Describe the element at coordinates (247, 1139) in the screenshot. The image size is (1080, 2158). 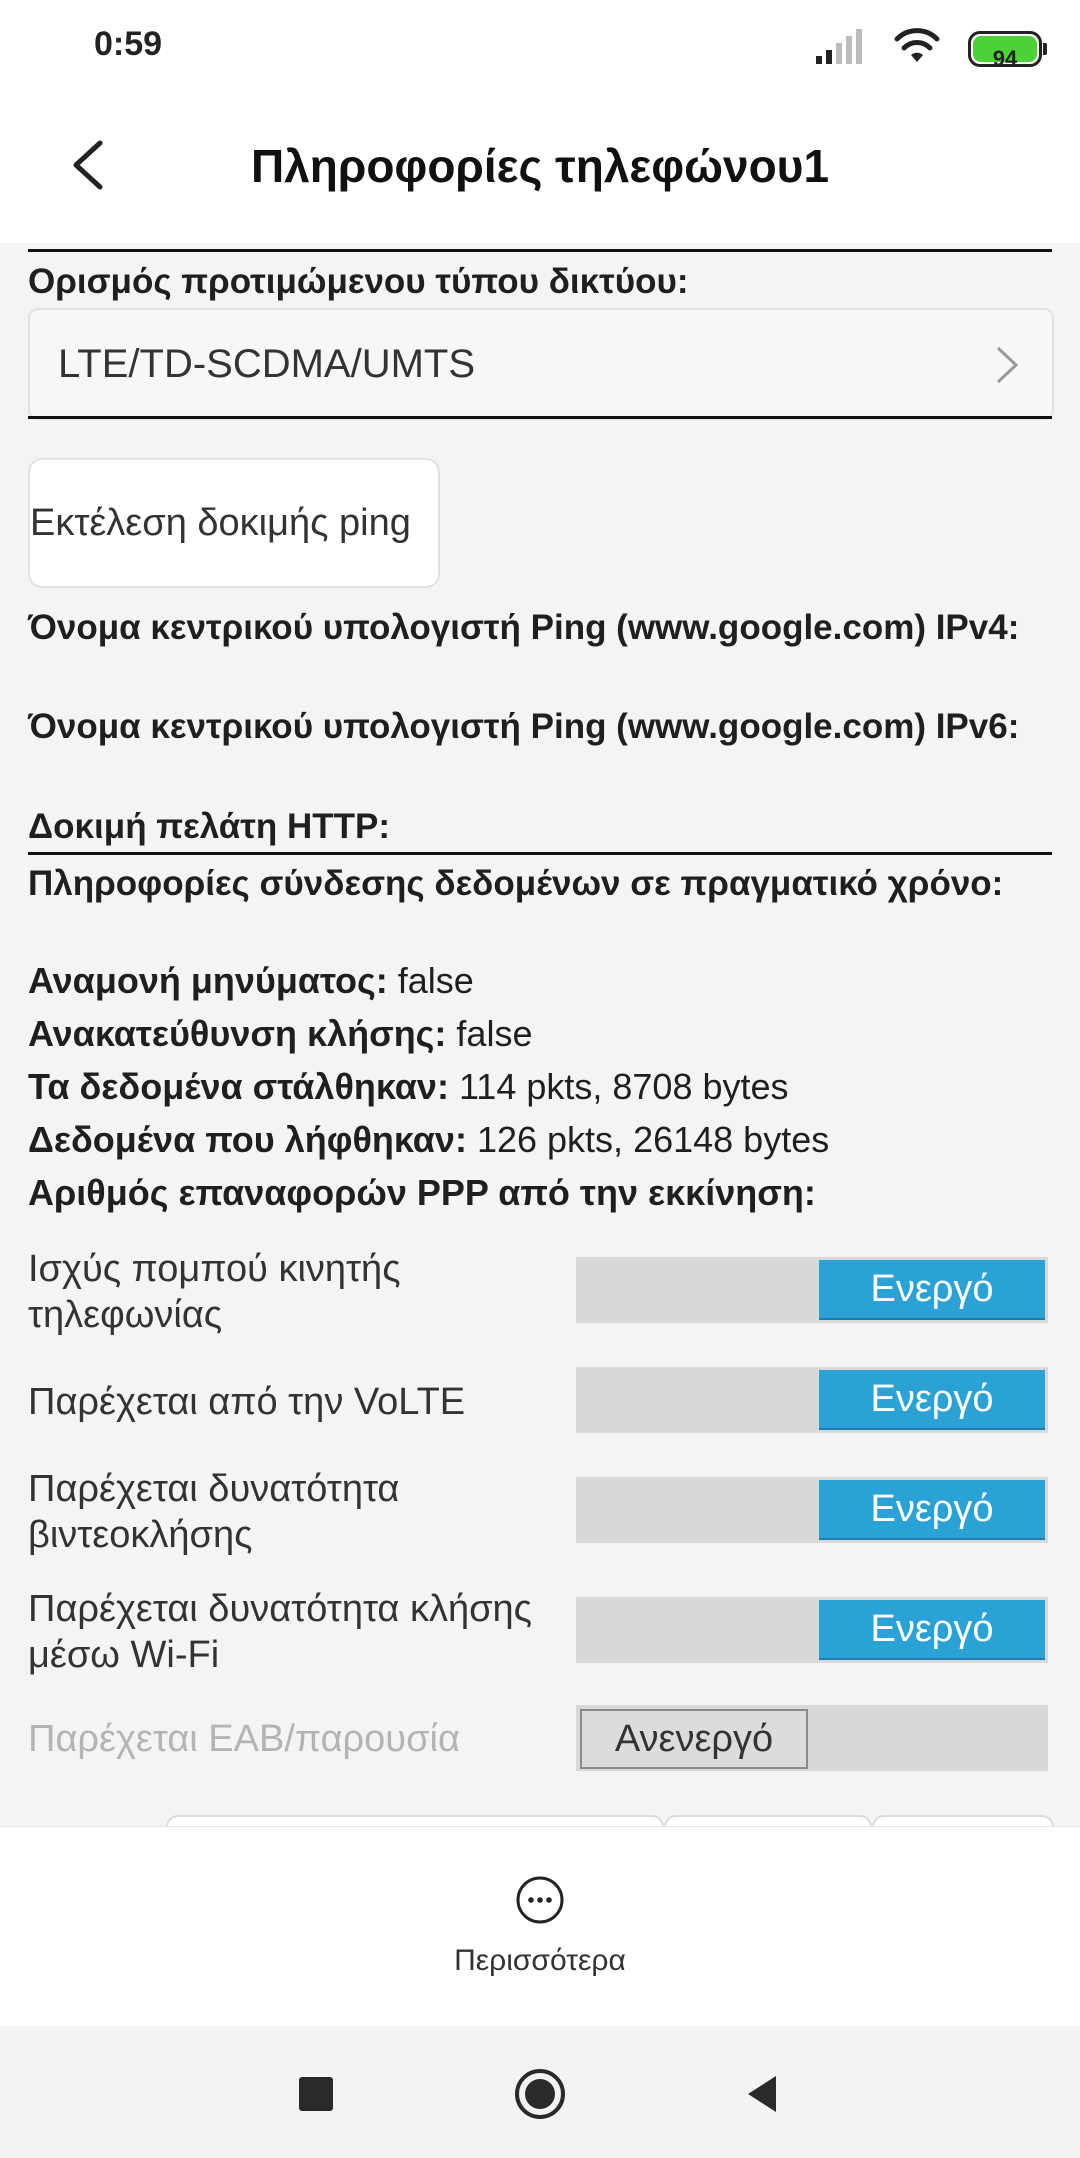
I see `info-label: Δεδομένα που λήφθηκαν:` at that location.